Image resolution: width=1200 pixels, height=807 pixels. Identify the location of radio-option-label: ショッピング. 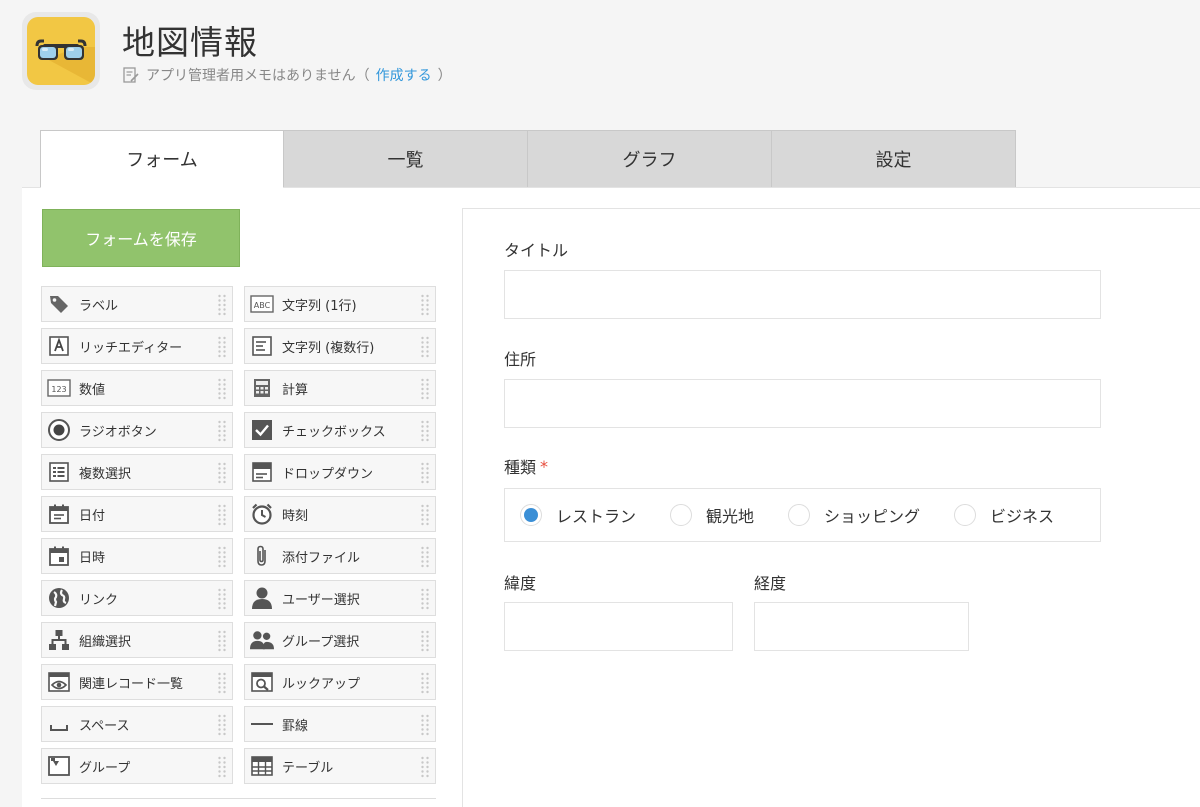
(872, 516).